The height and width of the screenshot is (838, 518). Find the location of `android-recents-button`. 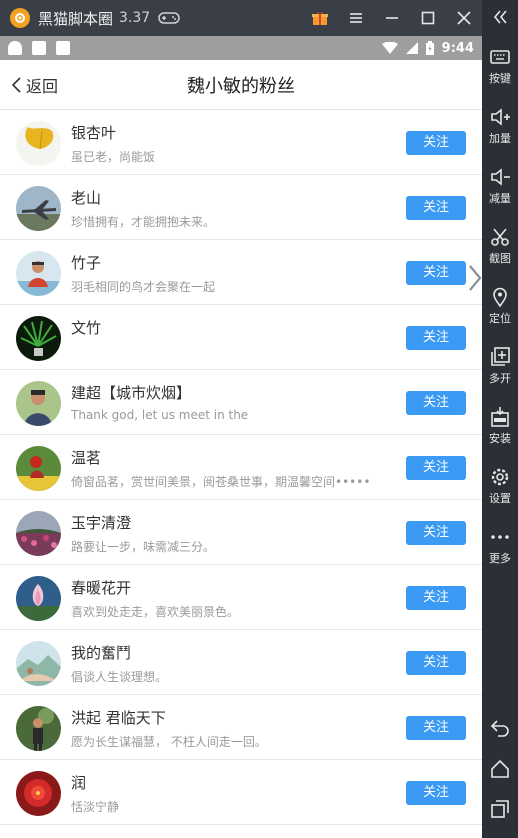

android-recents-button is located at coordinates (500, 809).